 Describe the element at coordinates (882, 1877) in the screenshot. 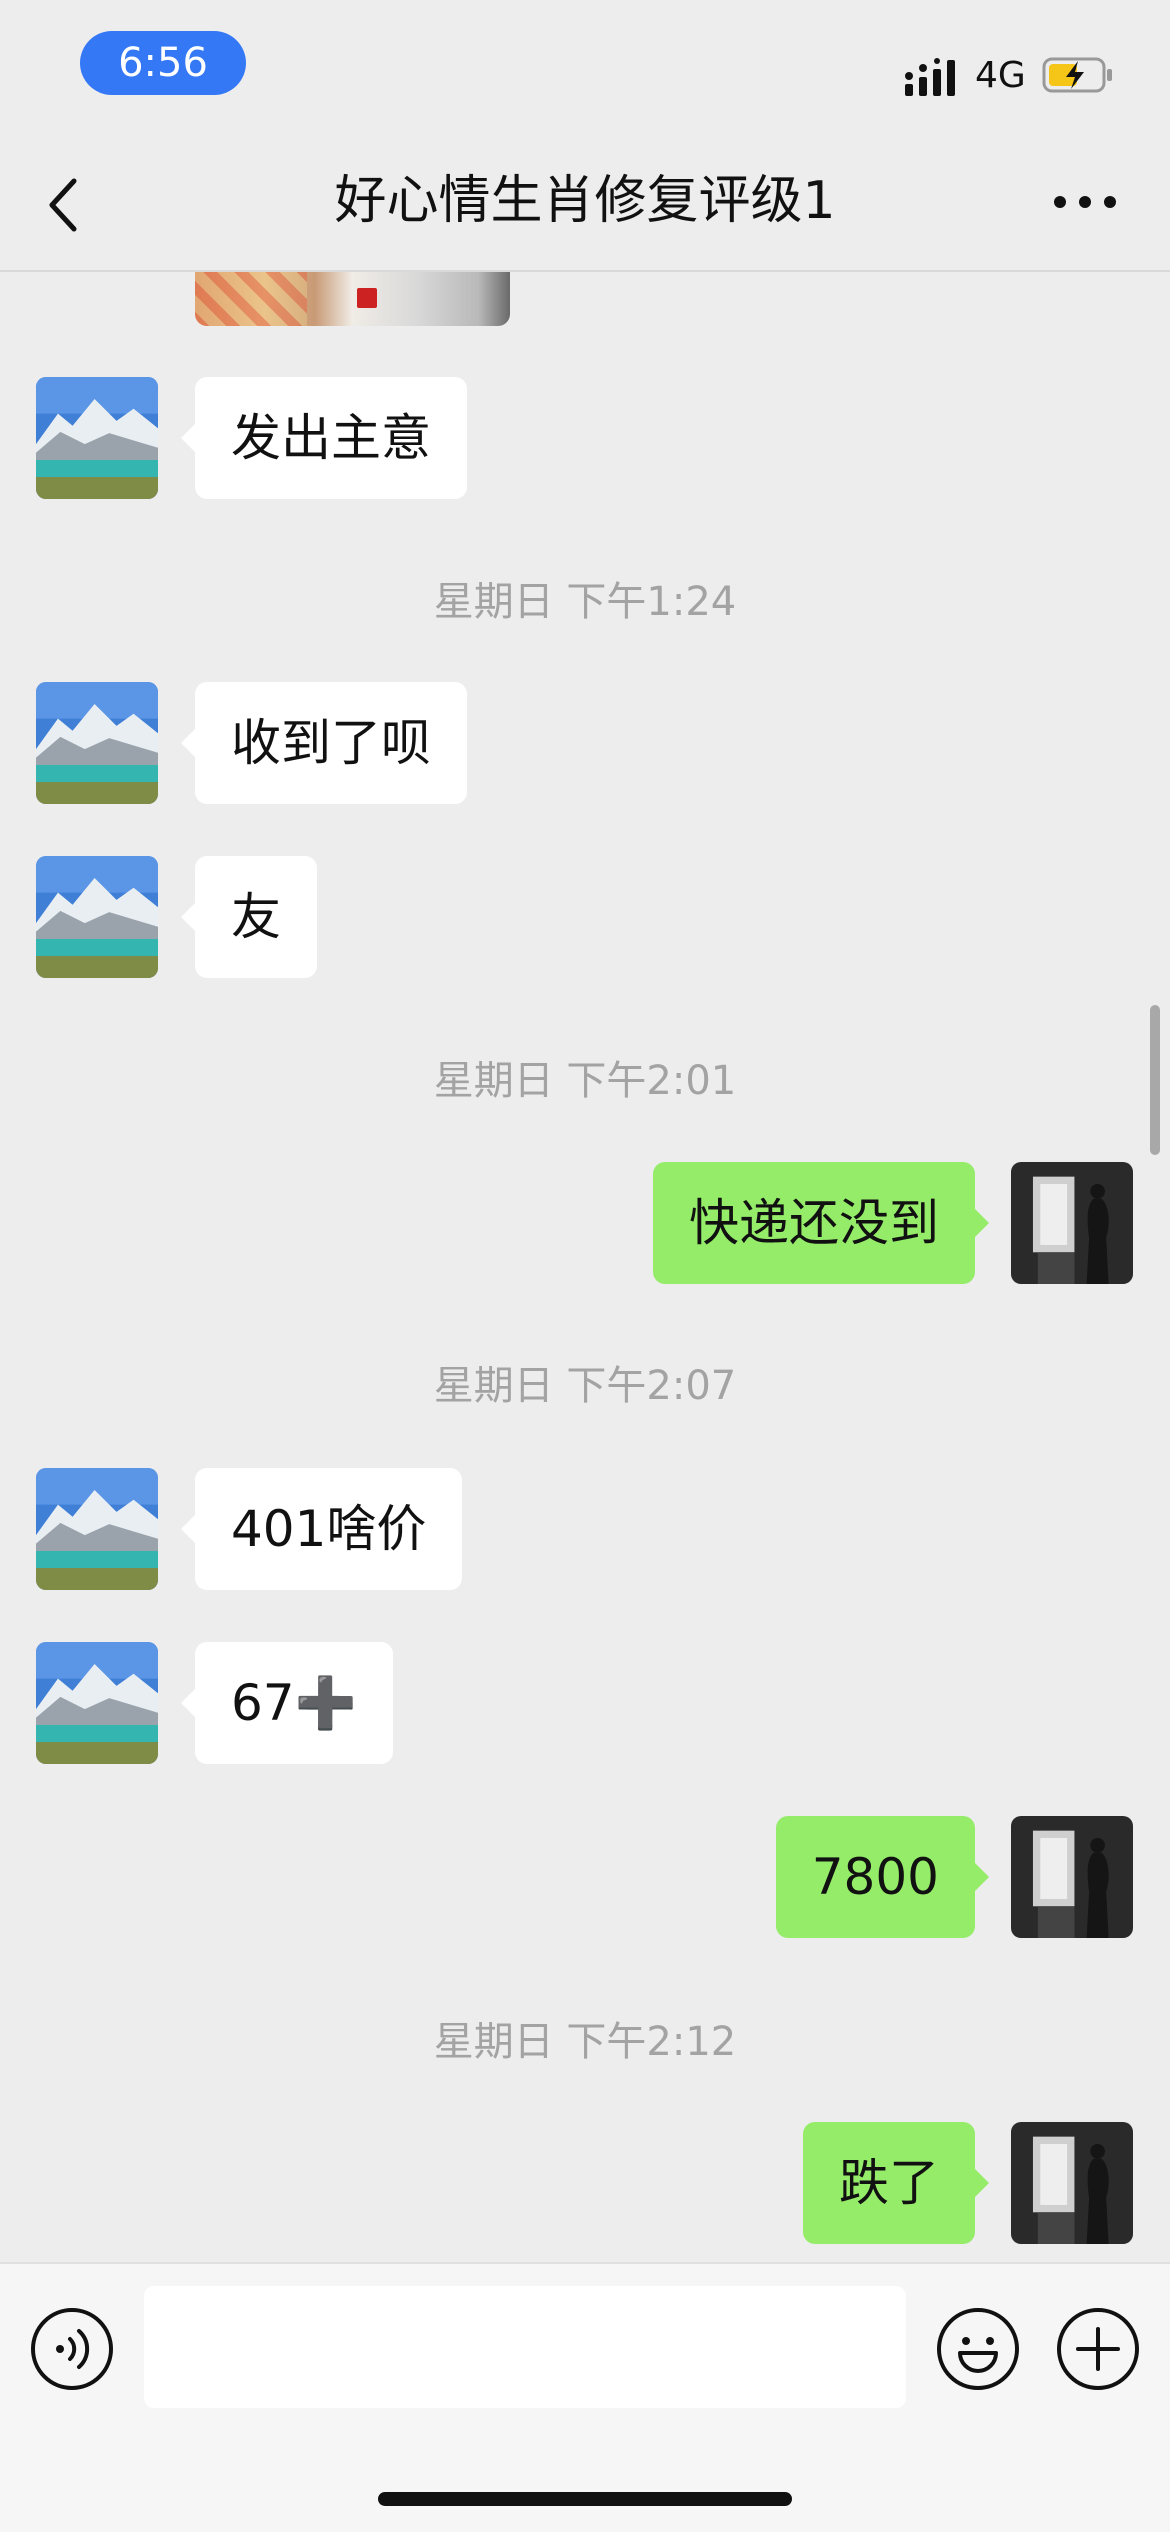

I see `outgoing-message: 7800` at that location.